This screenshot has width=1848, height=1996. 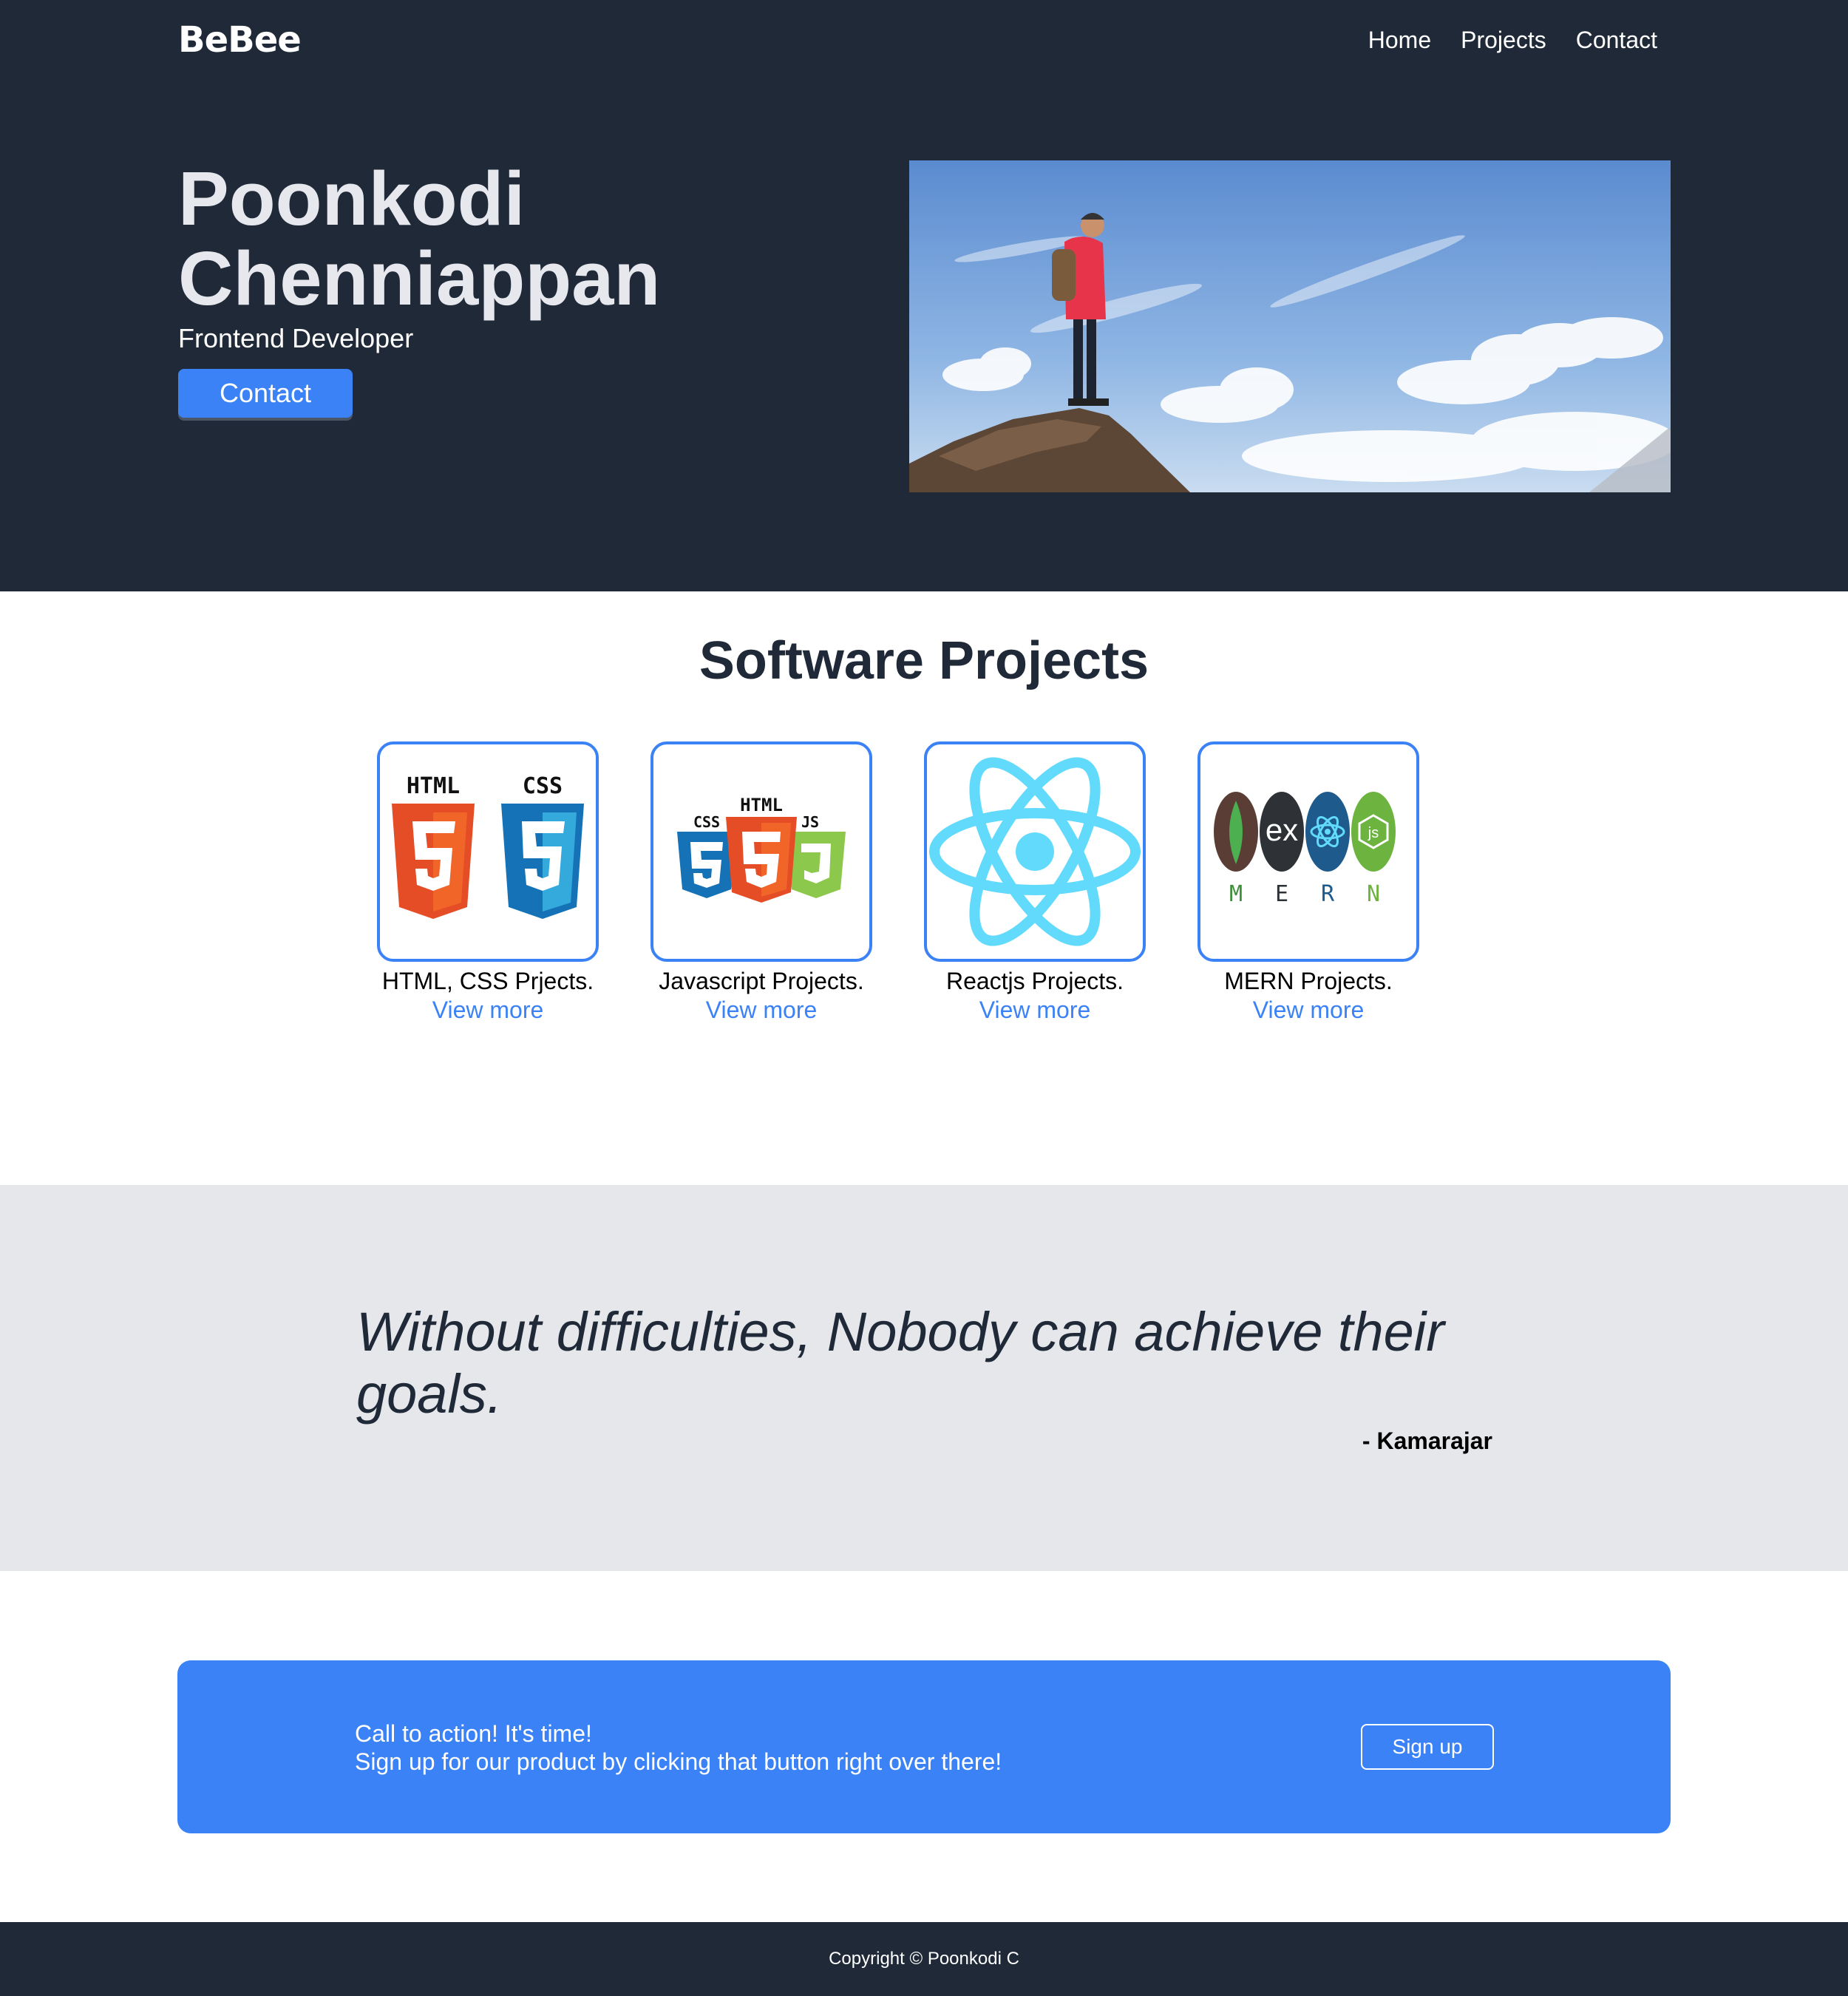 I want to click on project-card-image, so click(x=1035, y=851).